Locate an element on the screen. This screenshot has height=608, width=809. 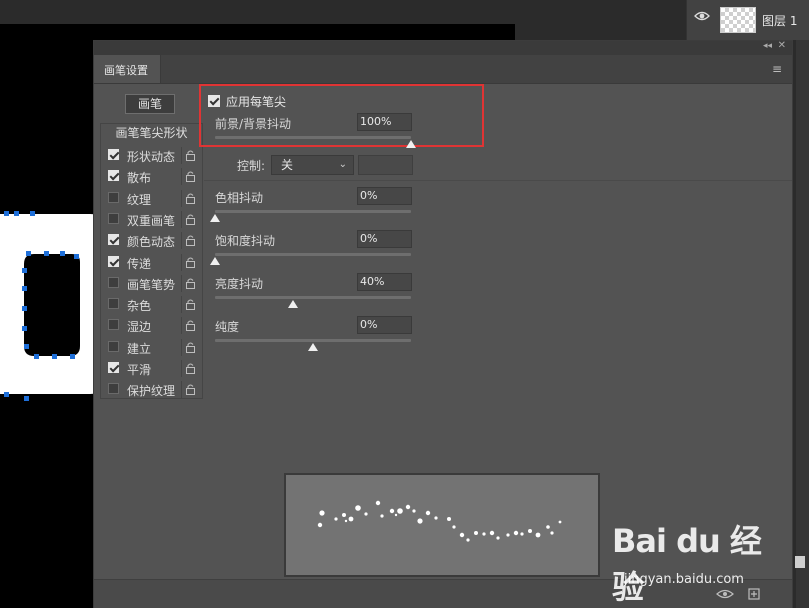
panel-tab-bar: 画笔设置 ≡ is located at coordinates (443, 69).